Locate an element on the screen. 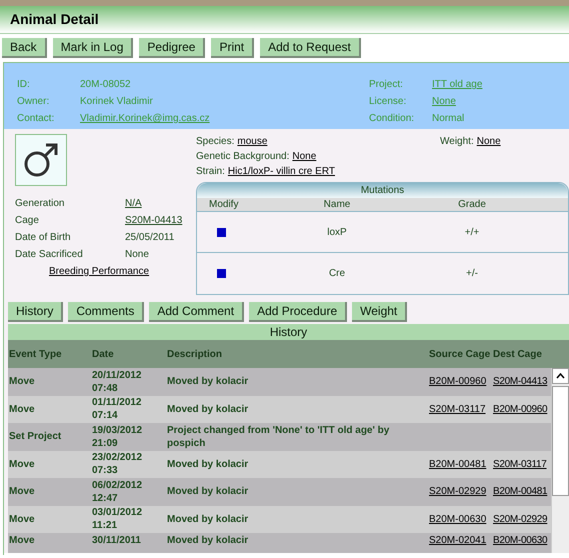  toolbar-button: Add to Request is located at coordinates (310, 48).